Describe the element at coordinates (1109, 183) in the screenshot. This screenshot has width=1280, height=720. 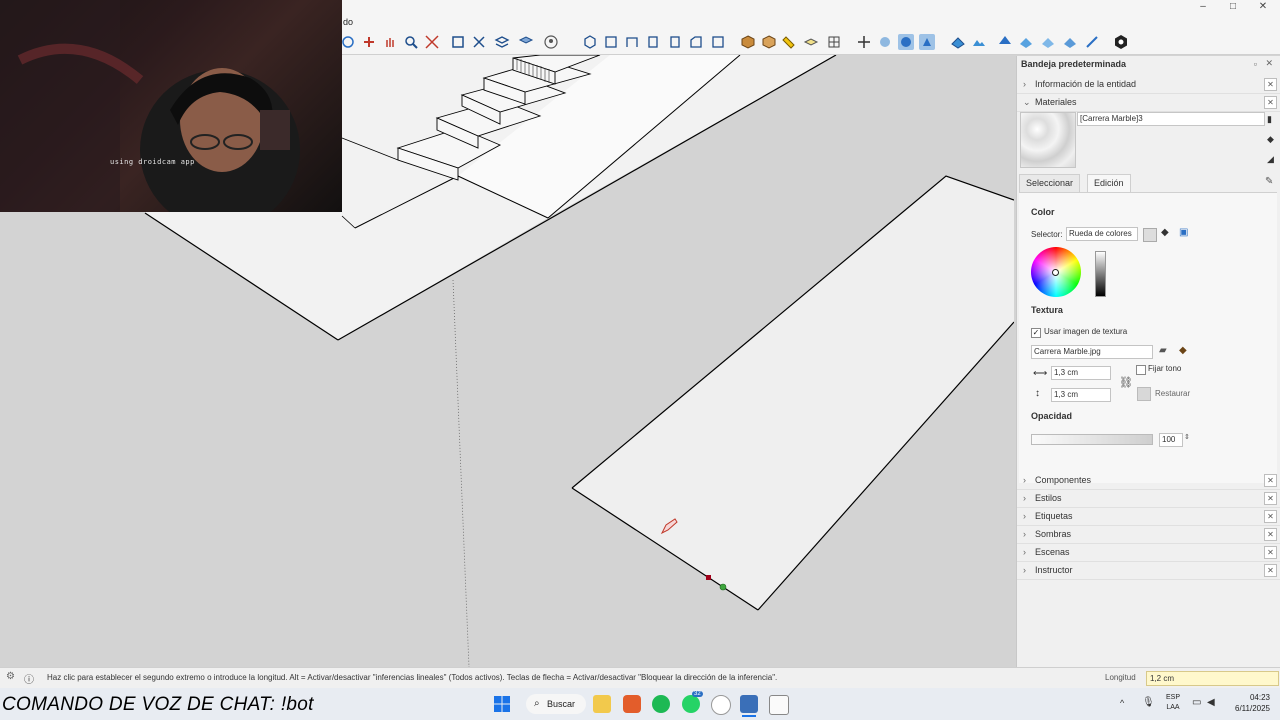
I see `tab-edit: Edición` at that location.